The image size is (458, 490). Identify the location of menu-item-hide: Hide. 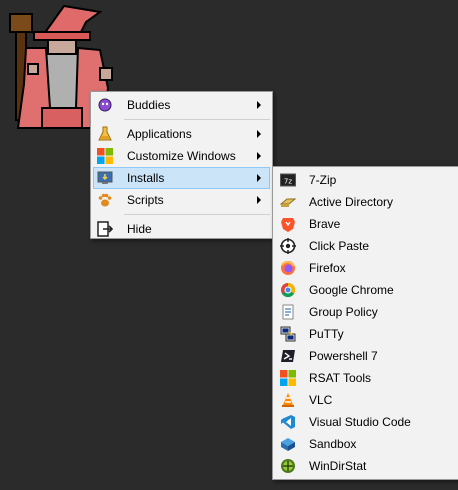
(181, 229).